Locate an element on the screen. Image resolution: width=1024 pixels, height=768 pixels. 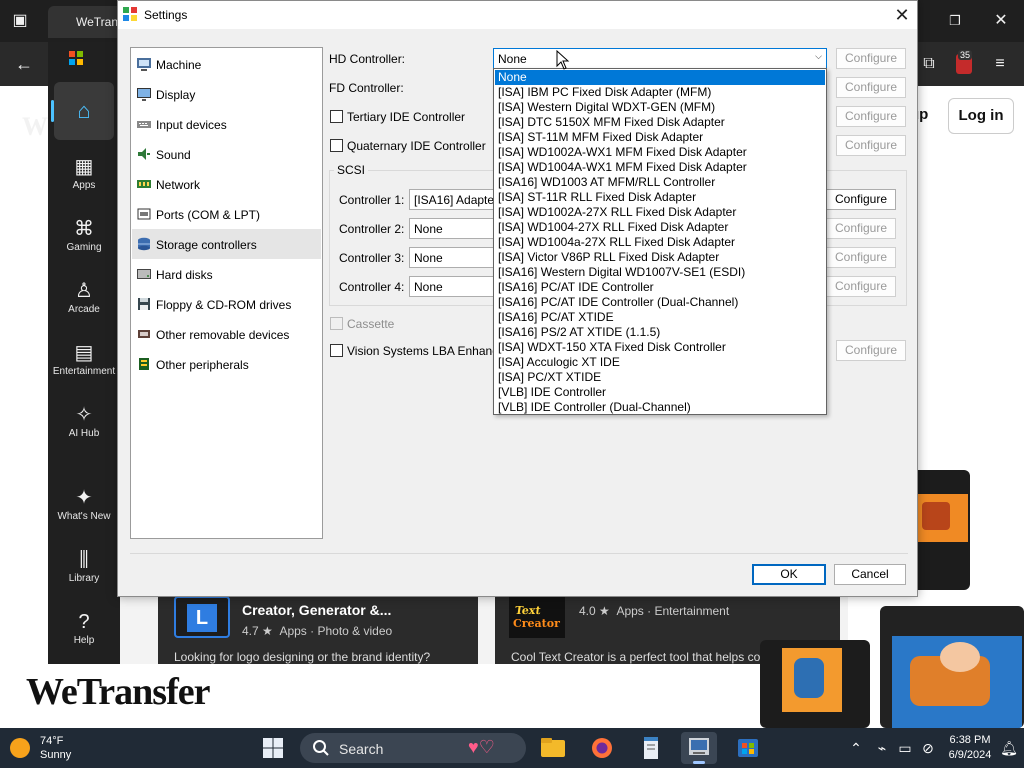
scsi-controller-2-label: Controller 2: is located at coordinates (372, 229).